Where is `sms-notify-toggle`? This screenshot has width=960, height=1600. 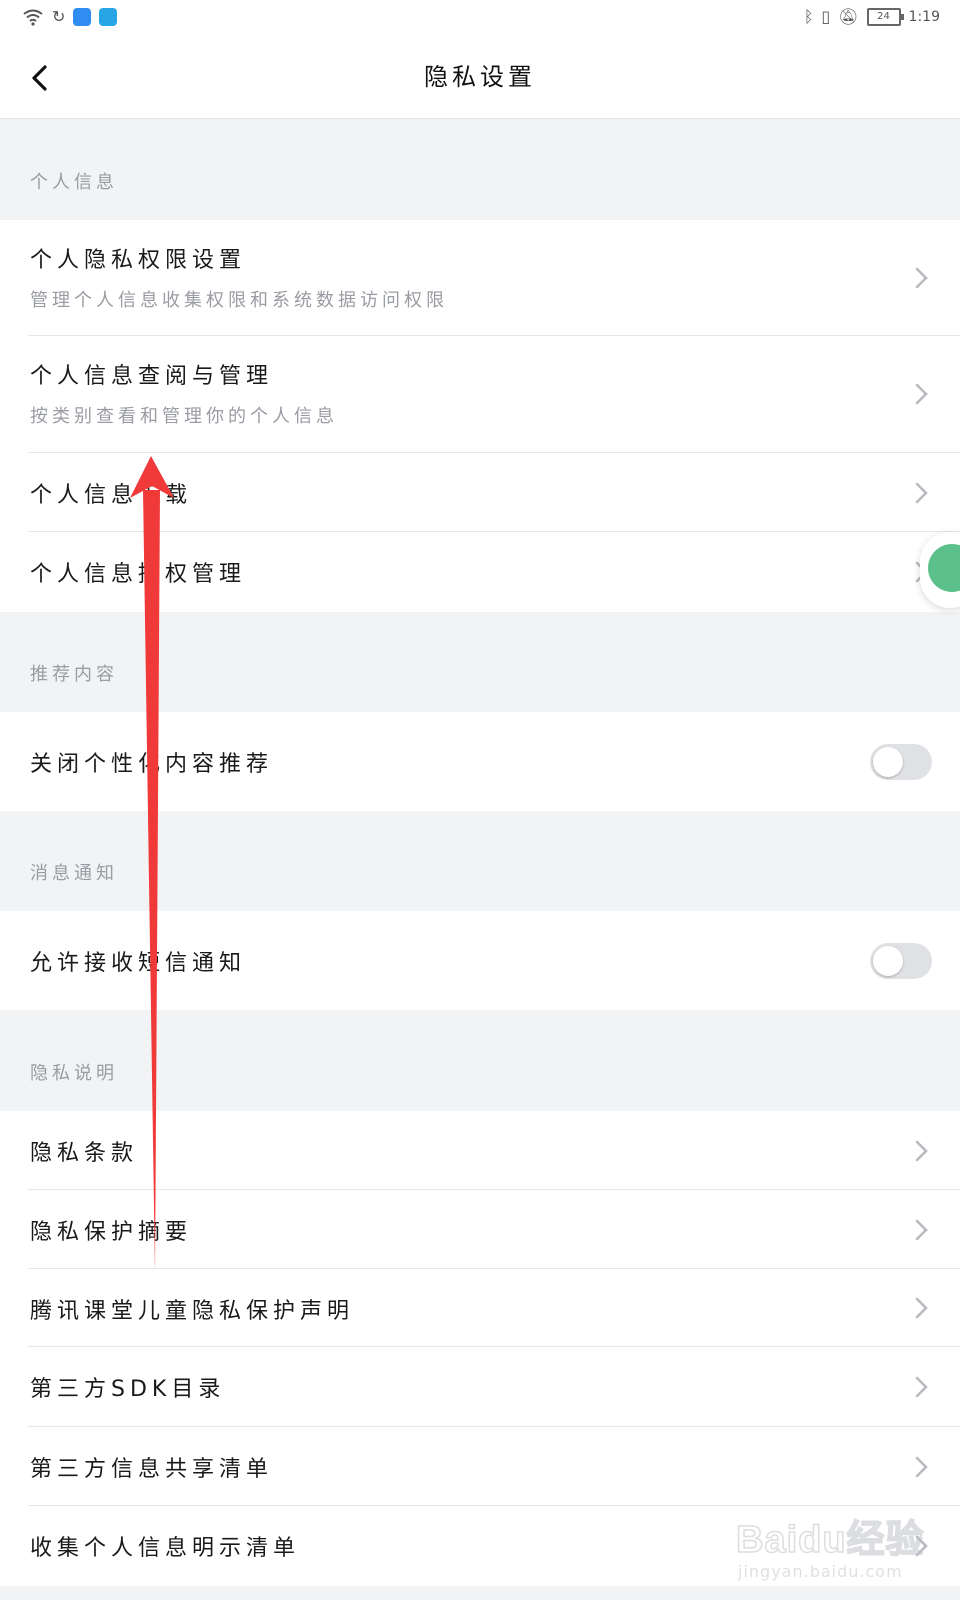 sms-notify-toggle is located at coordinates (901, 961).